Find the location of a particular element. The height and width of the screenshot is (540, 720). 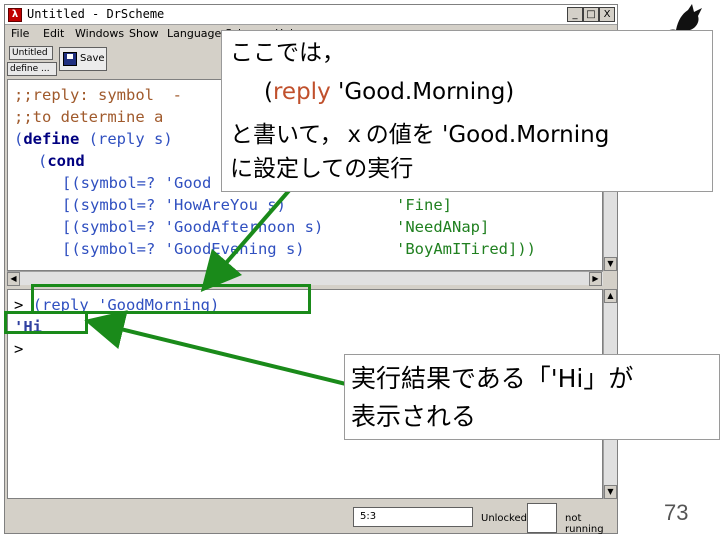

name-button: Untitled is located at coordinates (31, 53).